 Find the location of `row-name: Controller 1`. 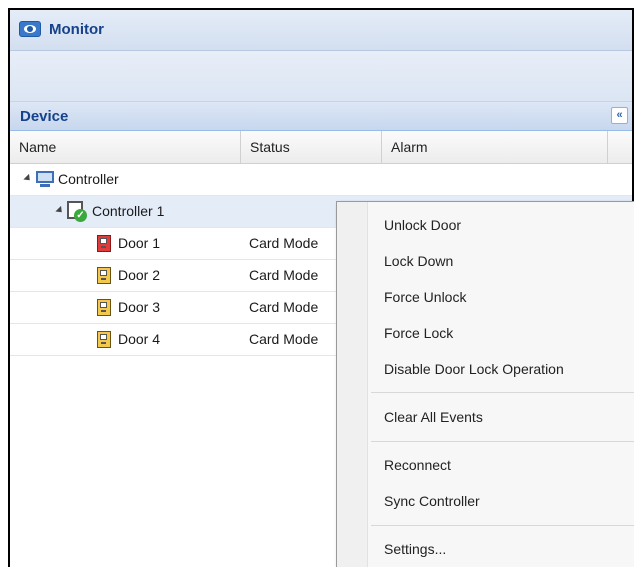

row-name: Controller 1 is located at coordinates (128, 211).